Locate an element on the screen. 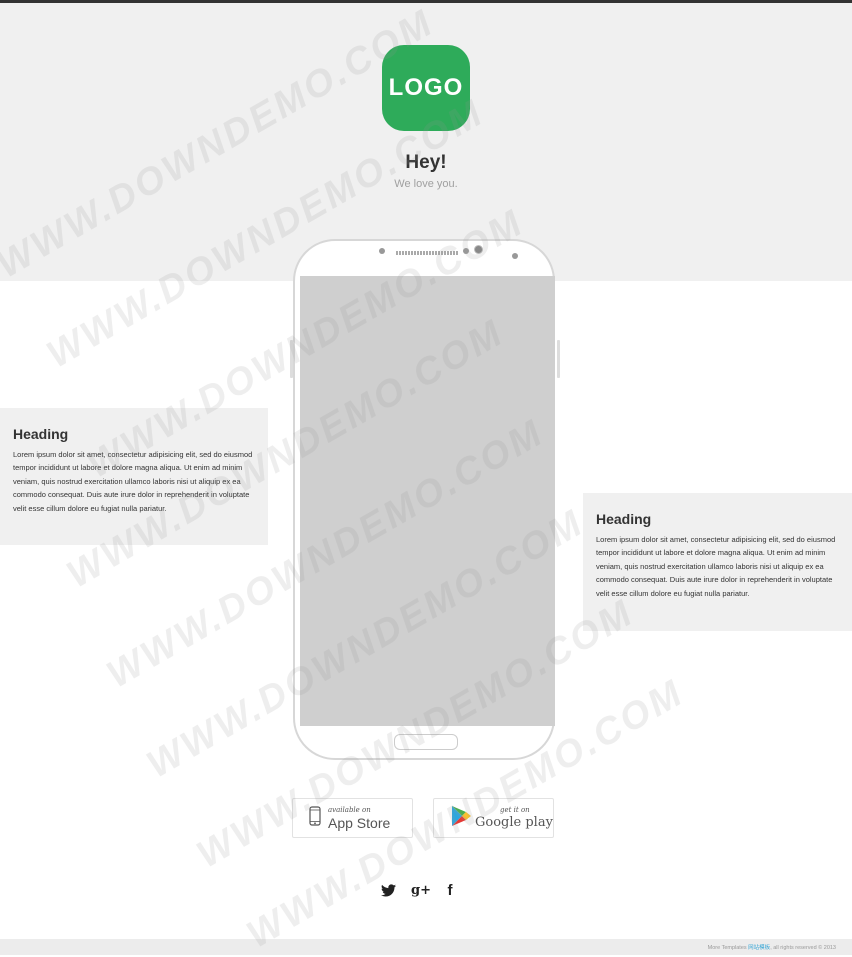  google-play-icon is located at coordinates (461, 818).